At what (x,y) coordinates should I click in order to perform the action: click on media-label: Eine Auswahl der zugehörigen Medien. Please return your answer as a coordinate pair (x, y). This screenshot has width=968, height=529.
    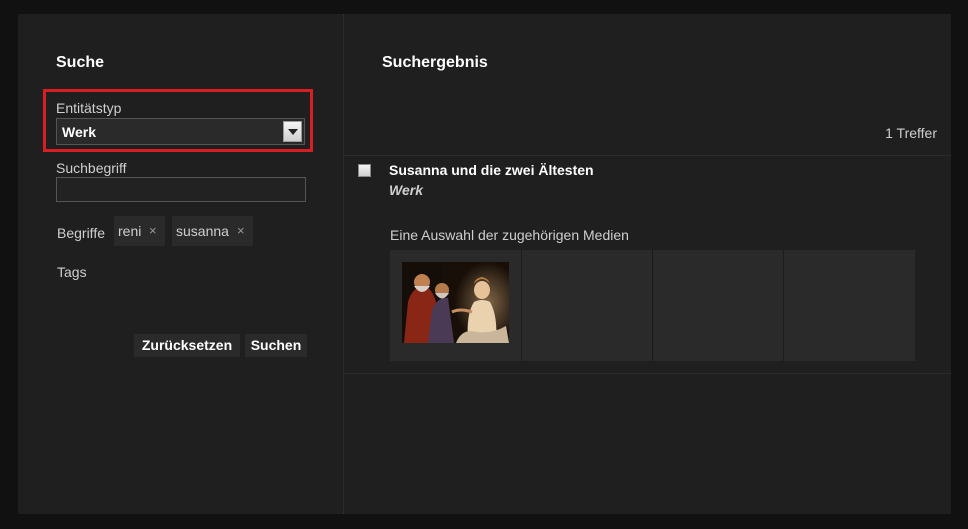
    Looking at the image, I should click on (509, 235).